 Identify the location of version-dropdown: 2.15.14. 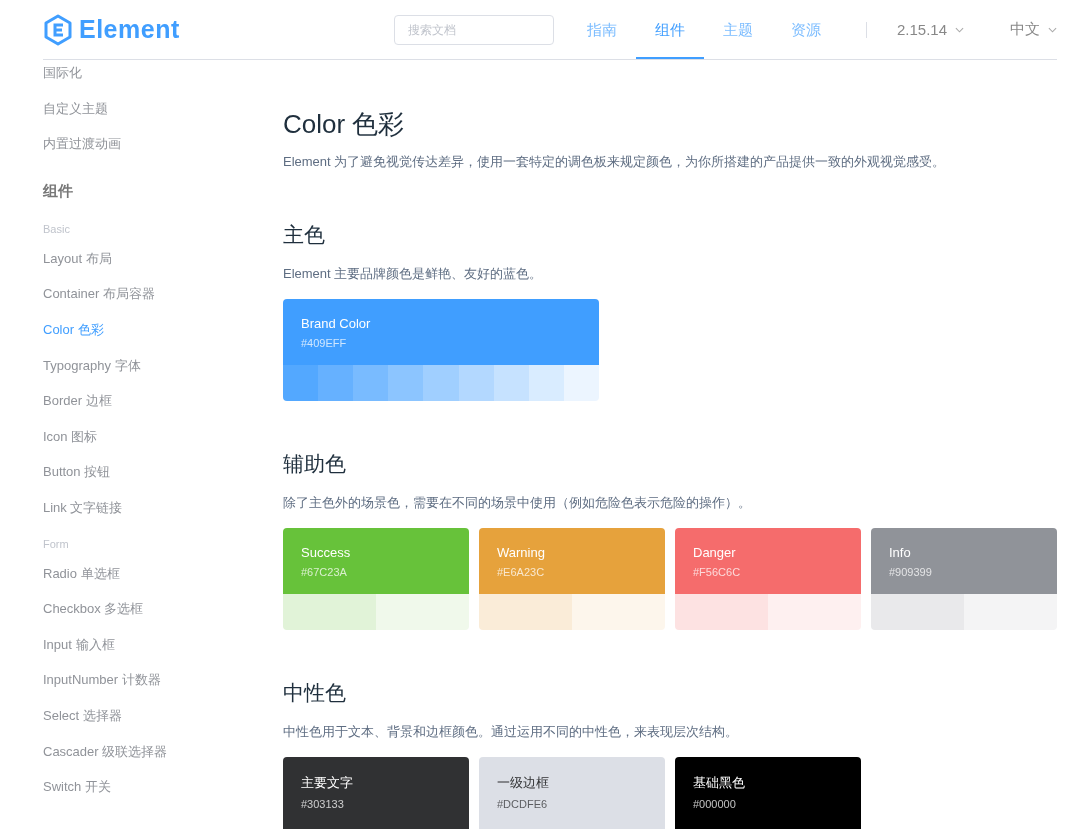
(930, 29).